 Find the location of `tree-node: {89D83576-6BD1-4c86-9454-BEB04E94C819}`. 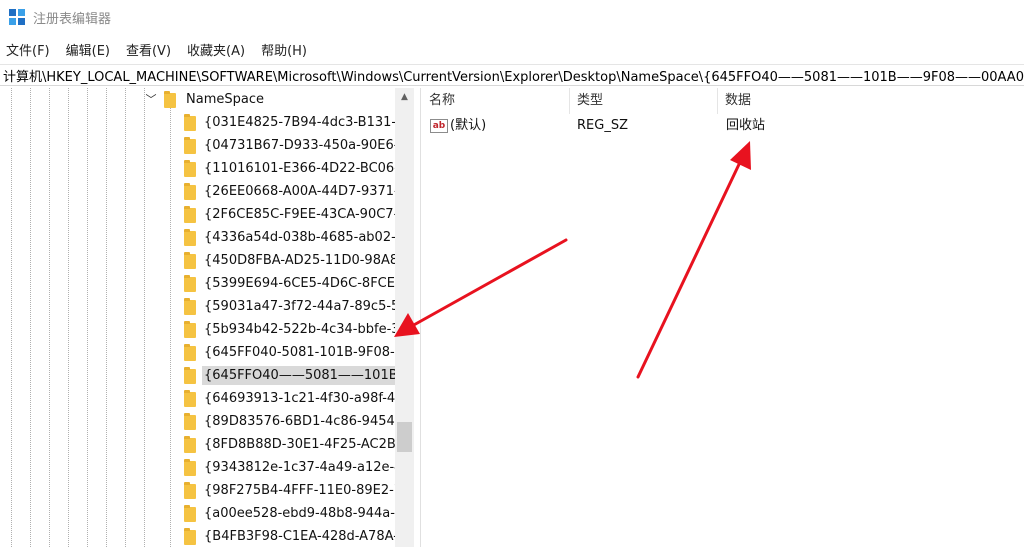

tree-node: {89D83576-6BD1-4c86-9454-BEB04E94C819} is located at coordinates (197, 421).